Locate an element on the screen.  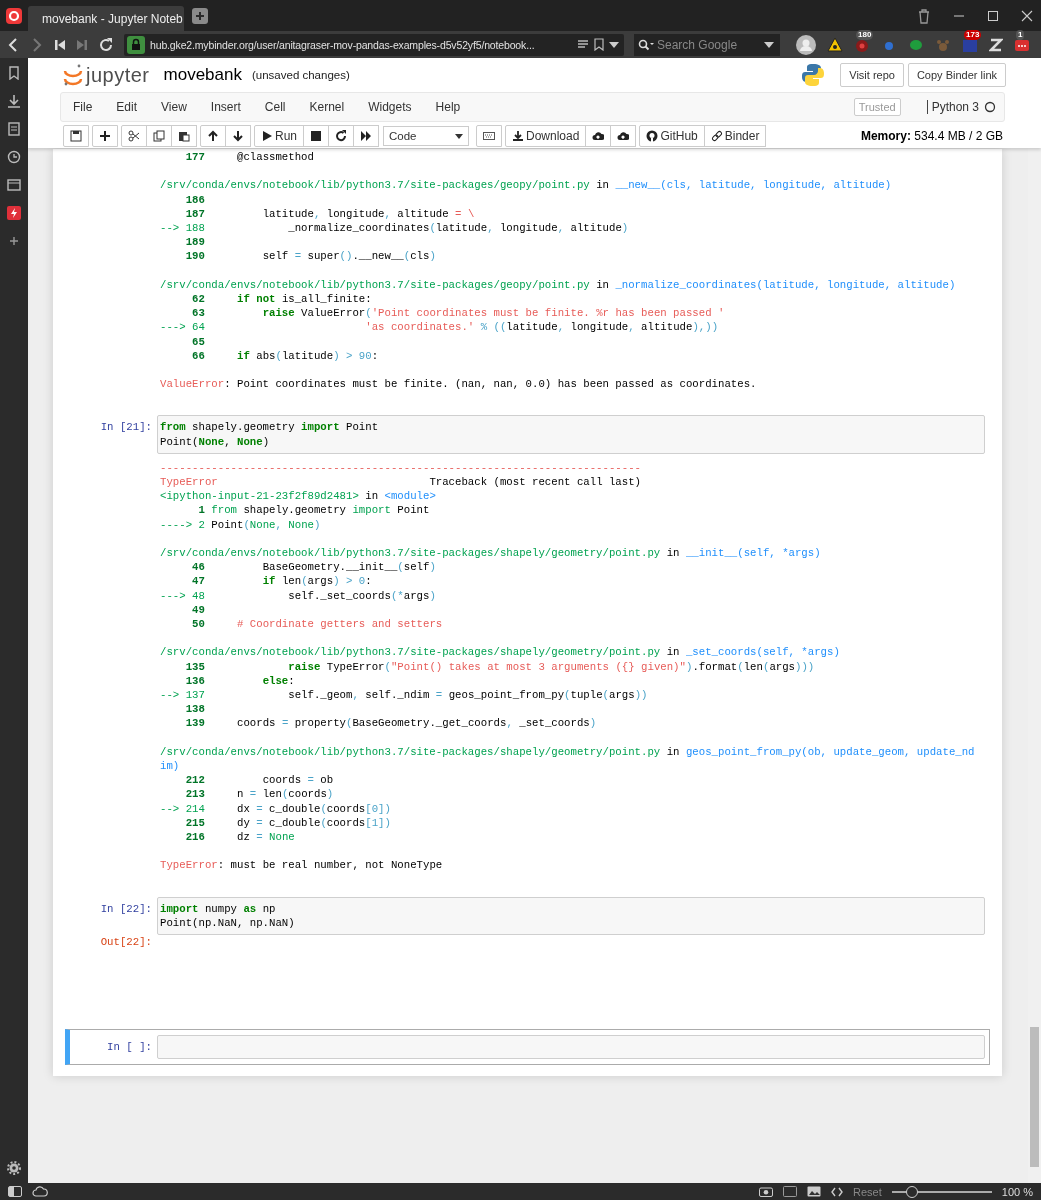
notebook-cell: In [ ]: is located at coordinates (527, 1047).